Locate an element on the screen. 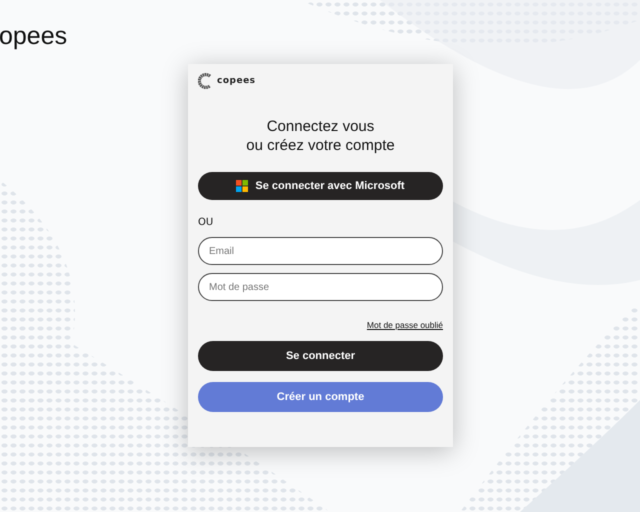 The image size is (640, 512). input-field: Mot de passe is located at coordinates (320, 287).